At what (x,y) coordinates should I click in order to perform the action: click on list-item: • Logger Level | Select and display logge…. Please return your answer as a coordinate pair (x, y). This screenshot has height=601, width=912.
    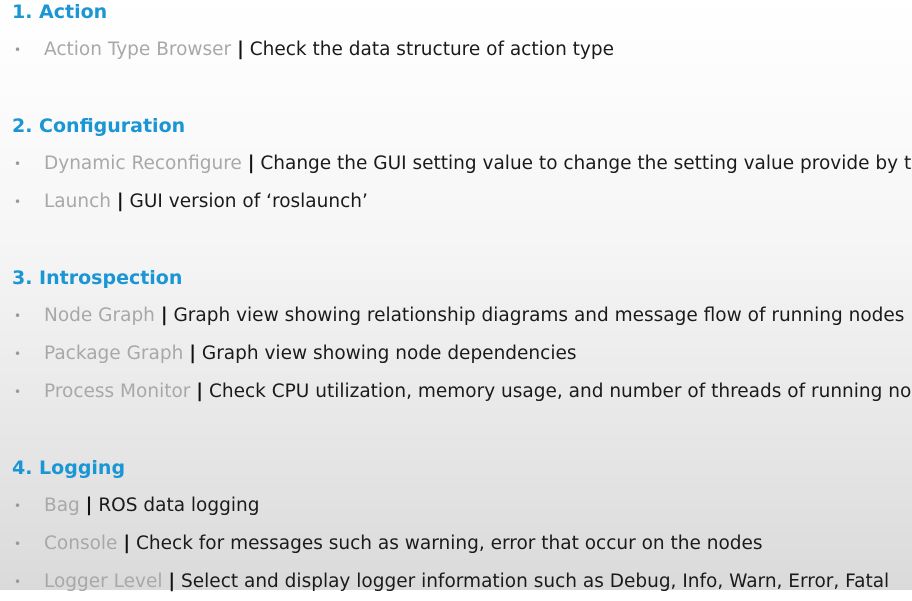
    Looking at the image, I should click on (462, 582).